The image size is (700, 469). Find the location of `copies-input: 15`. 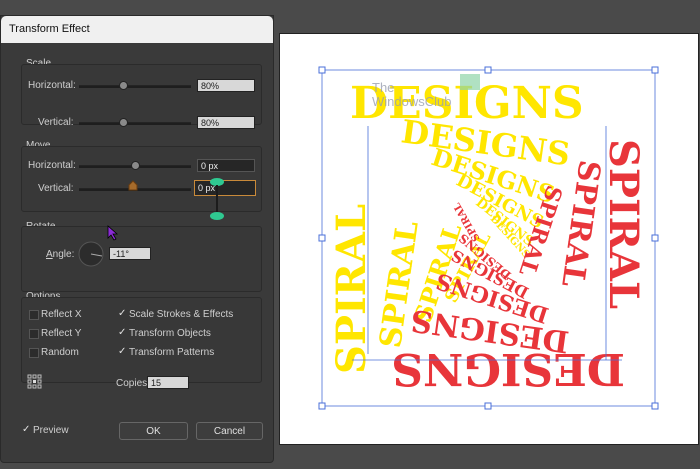

copies-input: 15 is located at coordinates (168, 382).